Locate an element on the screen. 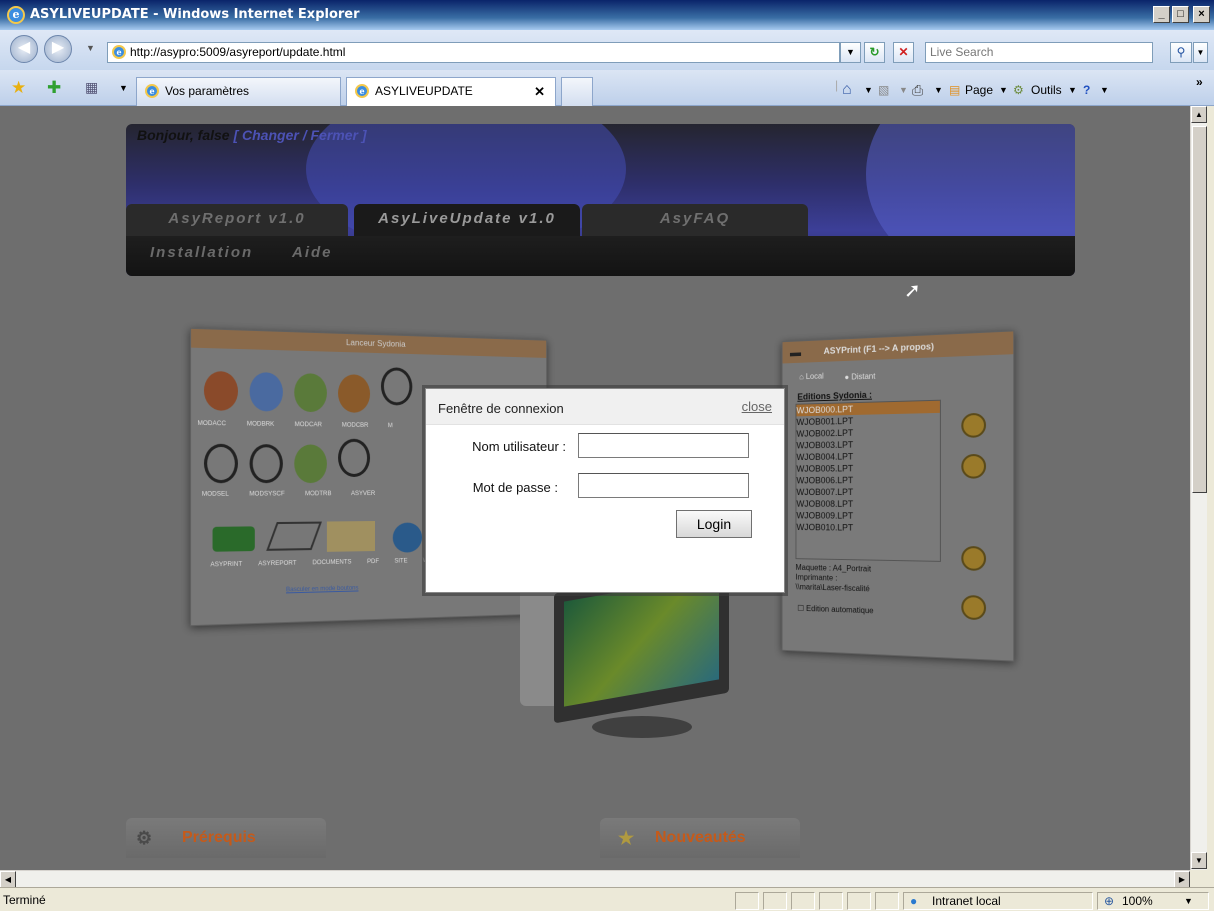 Image resolution: width=1214 pixels, height=911 pixels. launcher-row2-labels: MODSEL MODSYSCF MODTRB ASYVER is located at coordinates (288, 494).